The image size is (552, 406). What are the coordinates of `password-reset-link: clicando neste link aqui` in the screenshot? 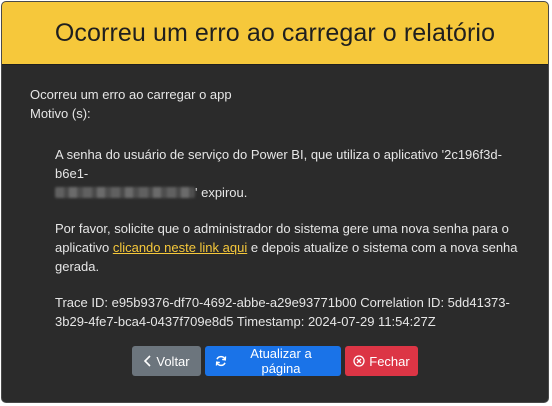 It's located at (180, 247).